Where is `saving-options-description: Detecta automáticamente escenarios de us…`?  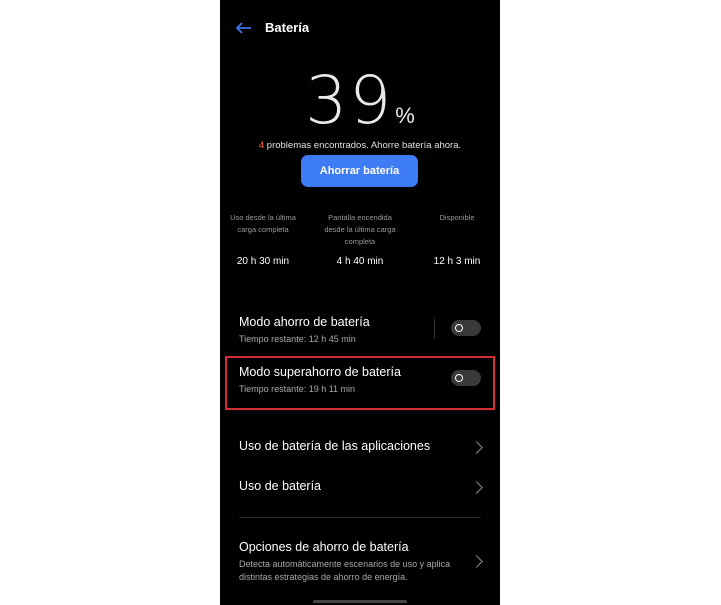
saving-options-description: Detecta automáticamente escenarios de us… is located at coordinates (345, 570).